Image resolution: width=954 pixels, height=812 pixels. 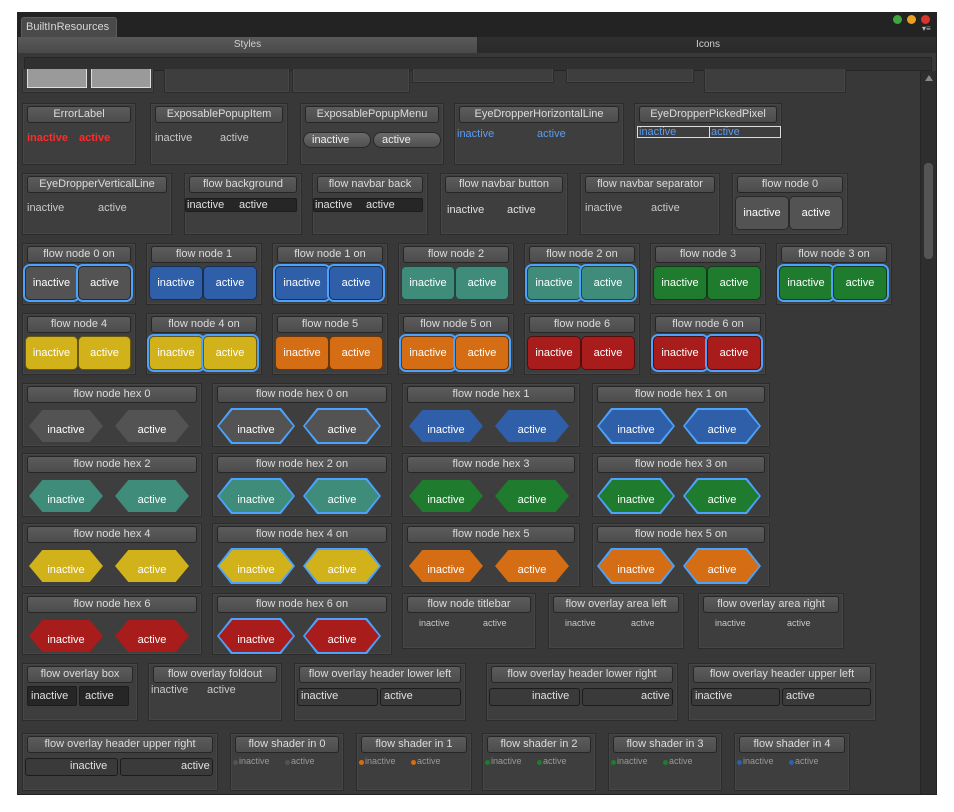 What do you see at coordinates (330, 274) in the screenshot?
I see `style-card-flow-node-1-on: flow node 1 on inactive active` at bounding box center [330, 274].